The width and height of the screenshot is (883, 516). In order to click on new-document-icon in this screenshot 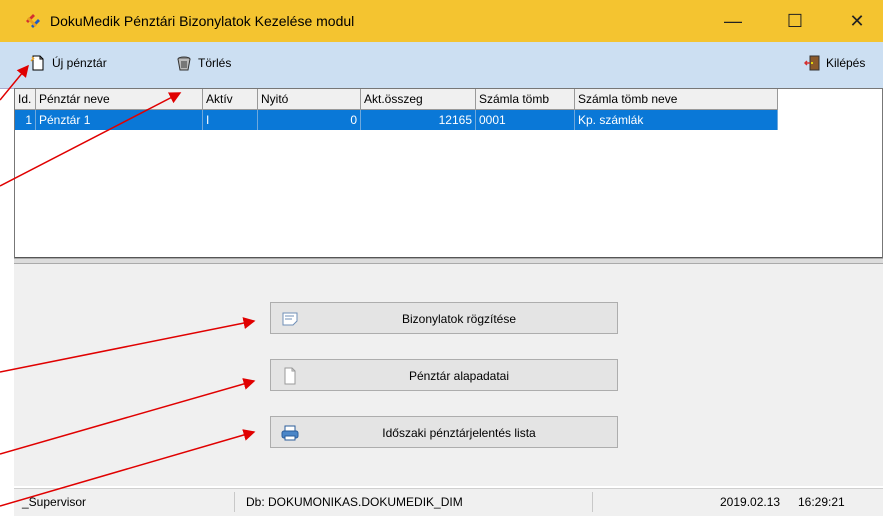, I will do `click(37, 63)`.